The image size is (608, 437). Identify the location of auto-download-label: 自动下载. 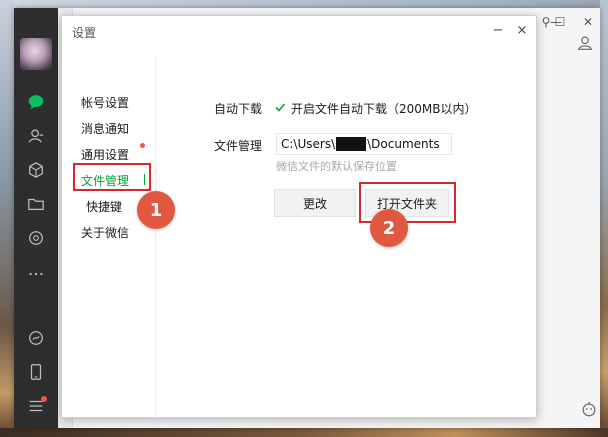
(238, 109).